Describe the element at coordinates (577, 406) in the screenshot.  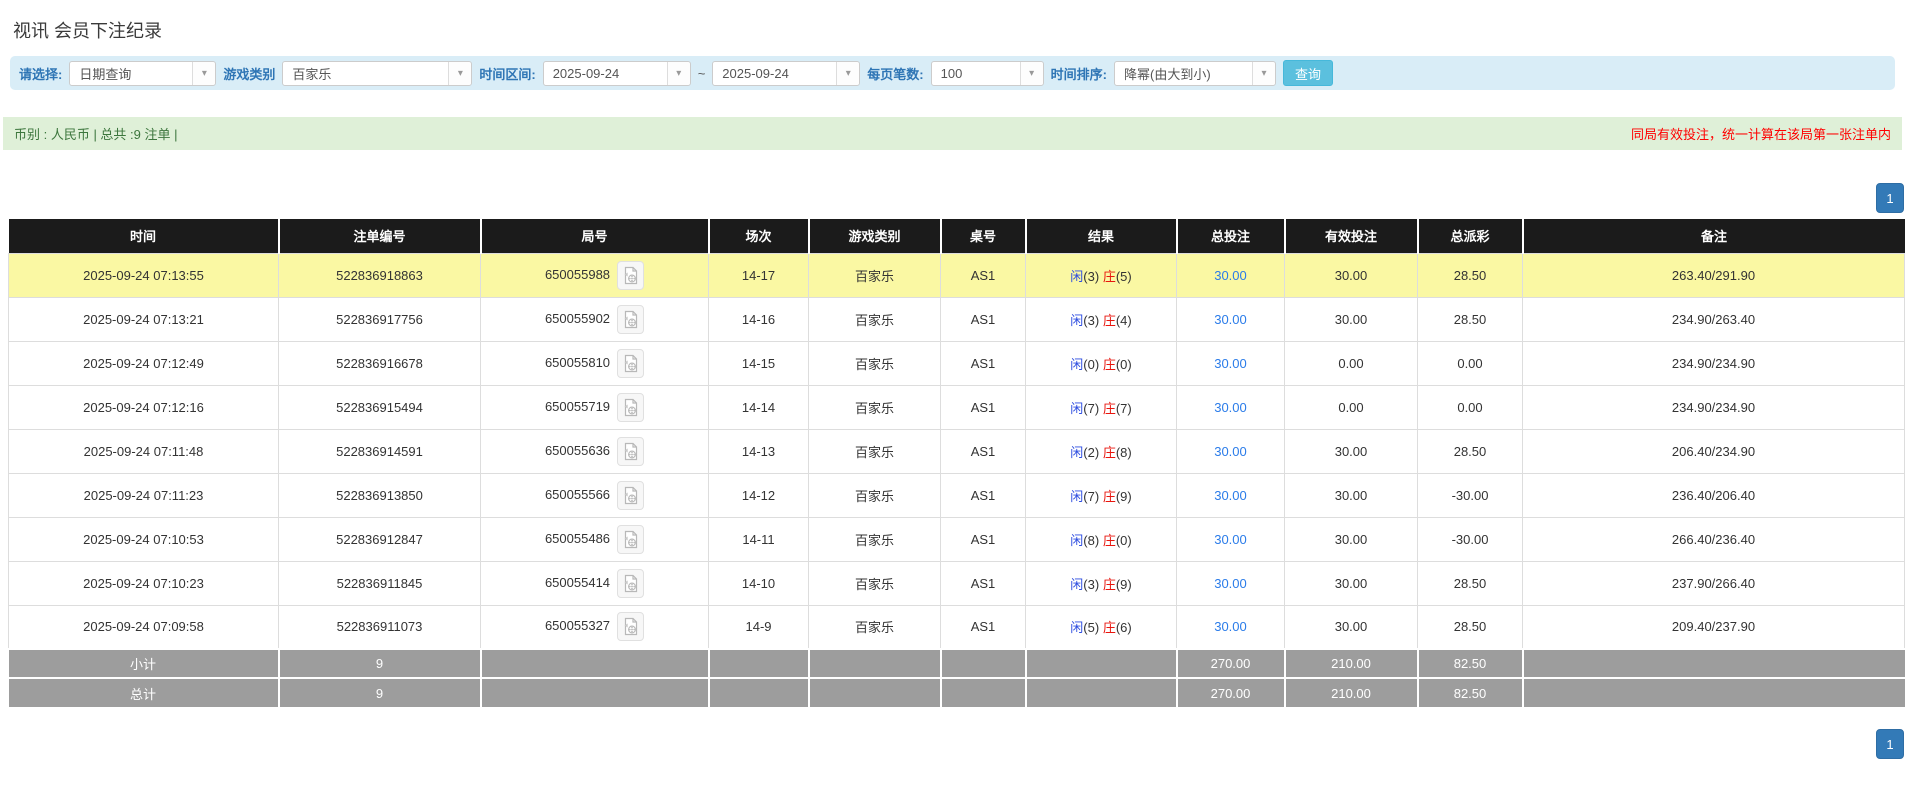
I see `round-number: 650055719` at that location.